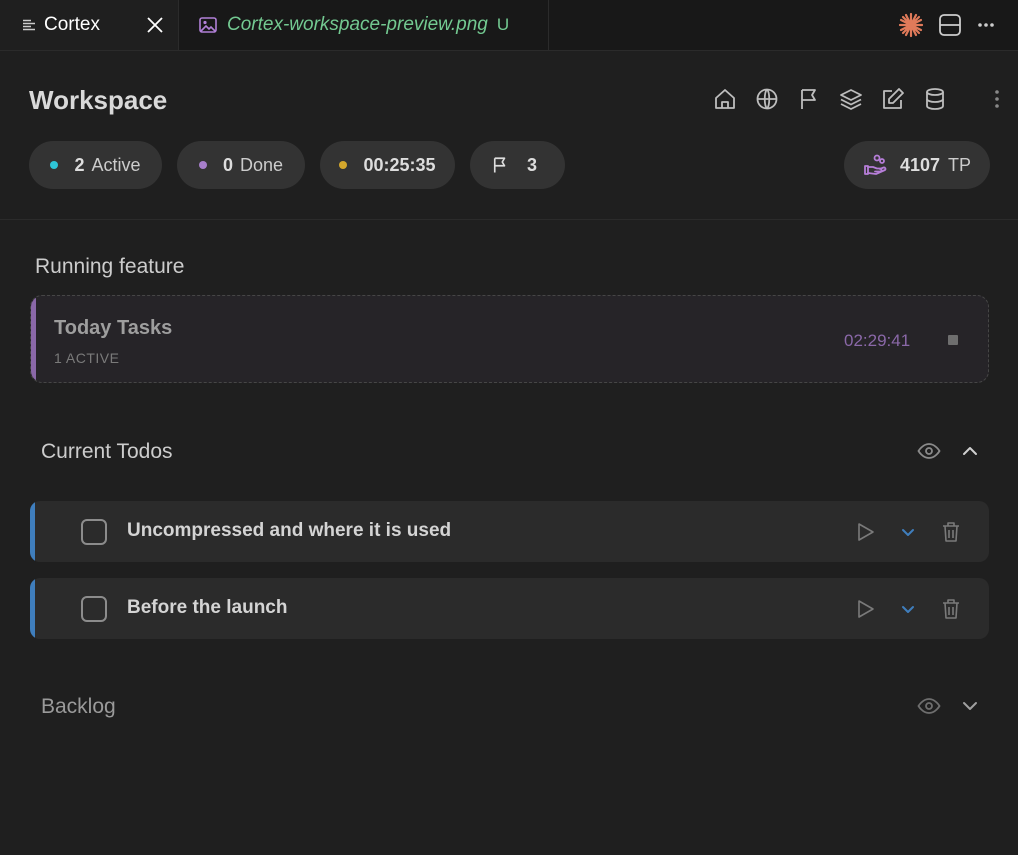 Image resolution: width=1018 pixels, height=855 pixels. What do you see at coordinates (227, 164) in the screenshot?
I see `done-count: 0` at bounding box center [227, 164].